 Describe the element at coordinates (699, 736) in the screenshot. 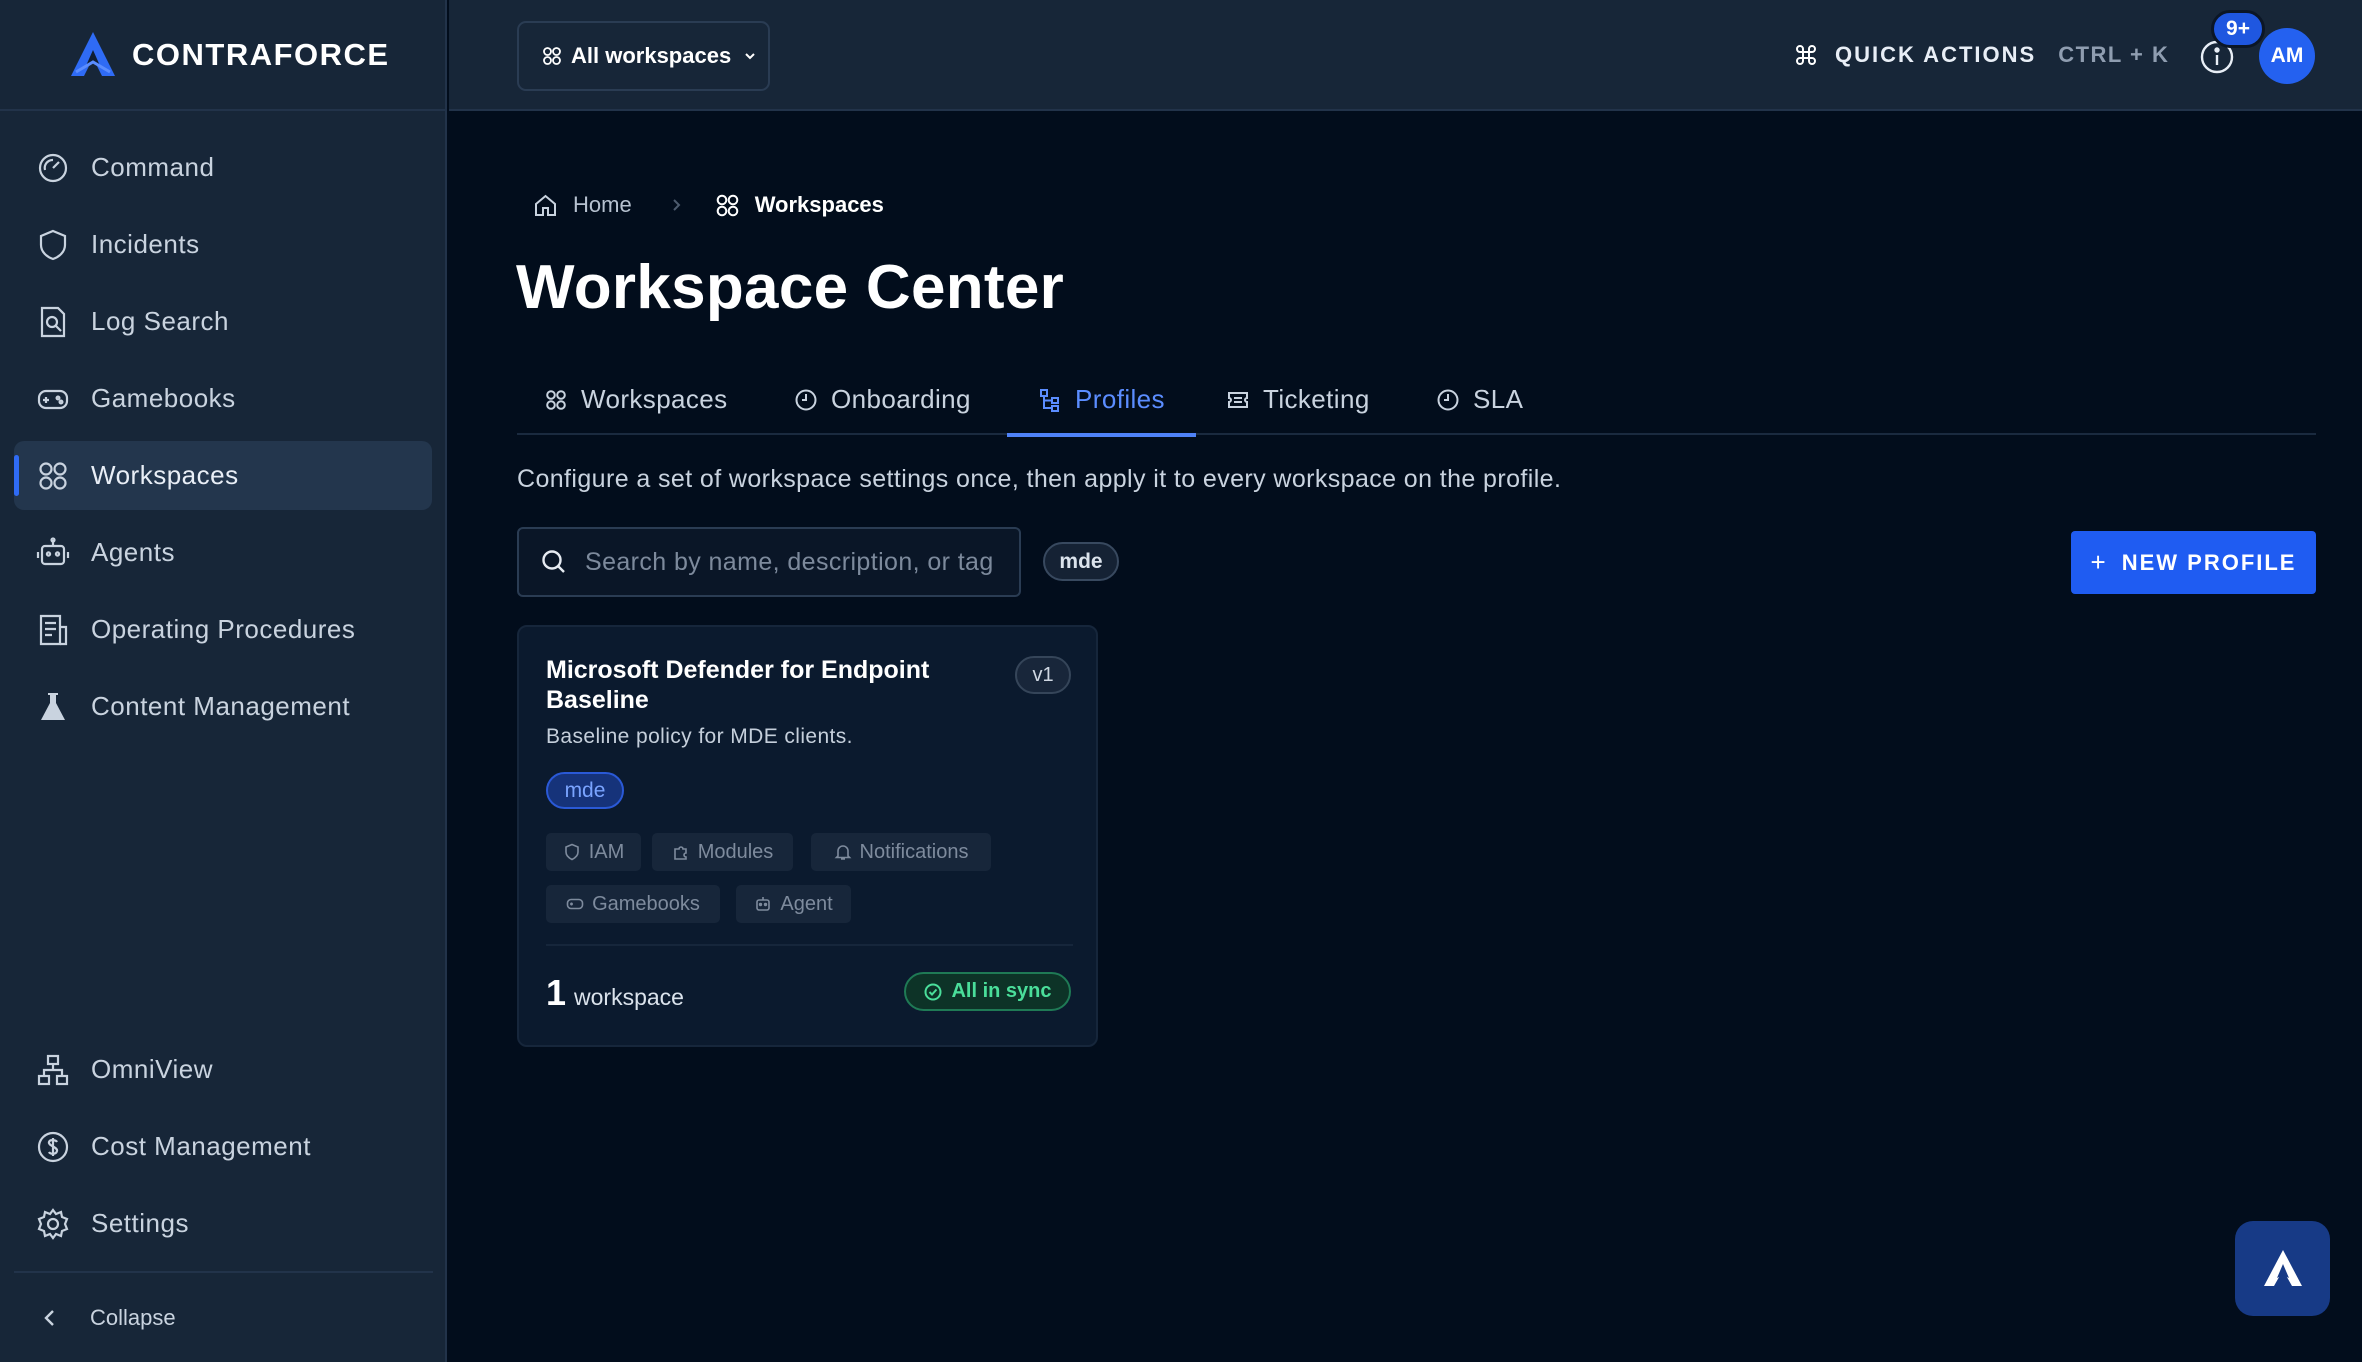

I see `profile-description: Baseline policy for MDE clients.` at that location.